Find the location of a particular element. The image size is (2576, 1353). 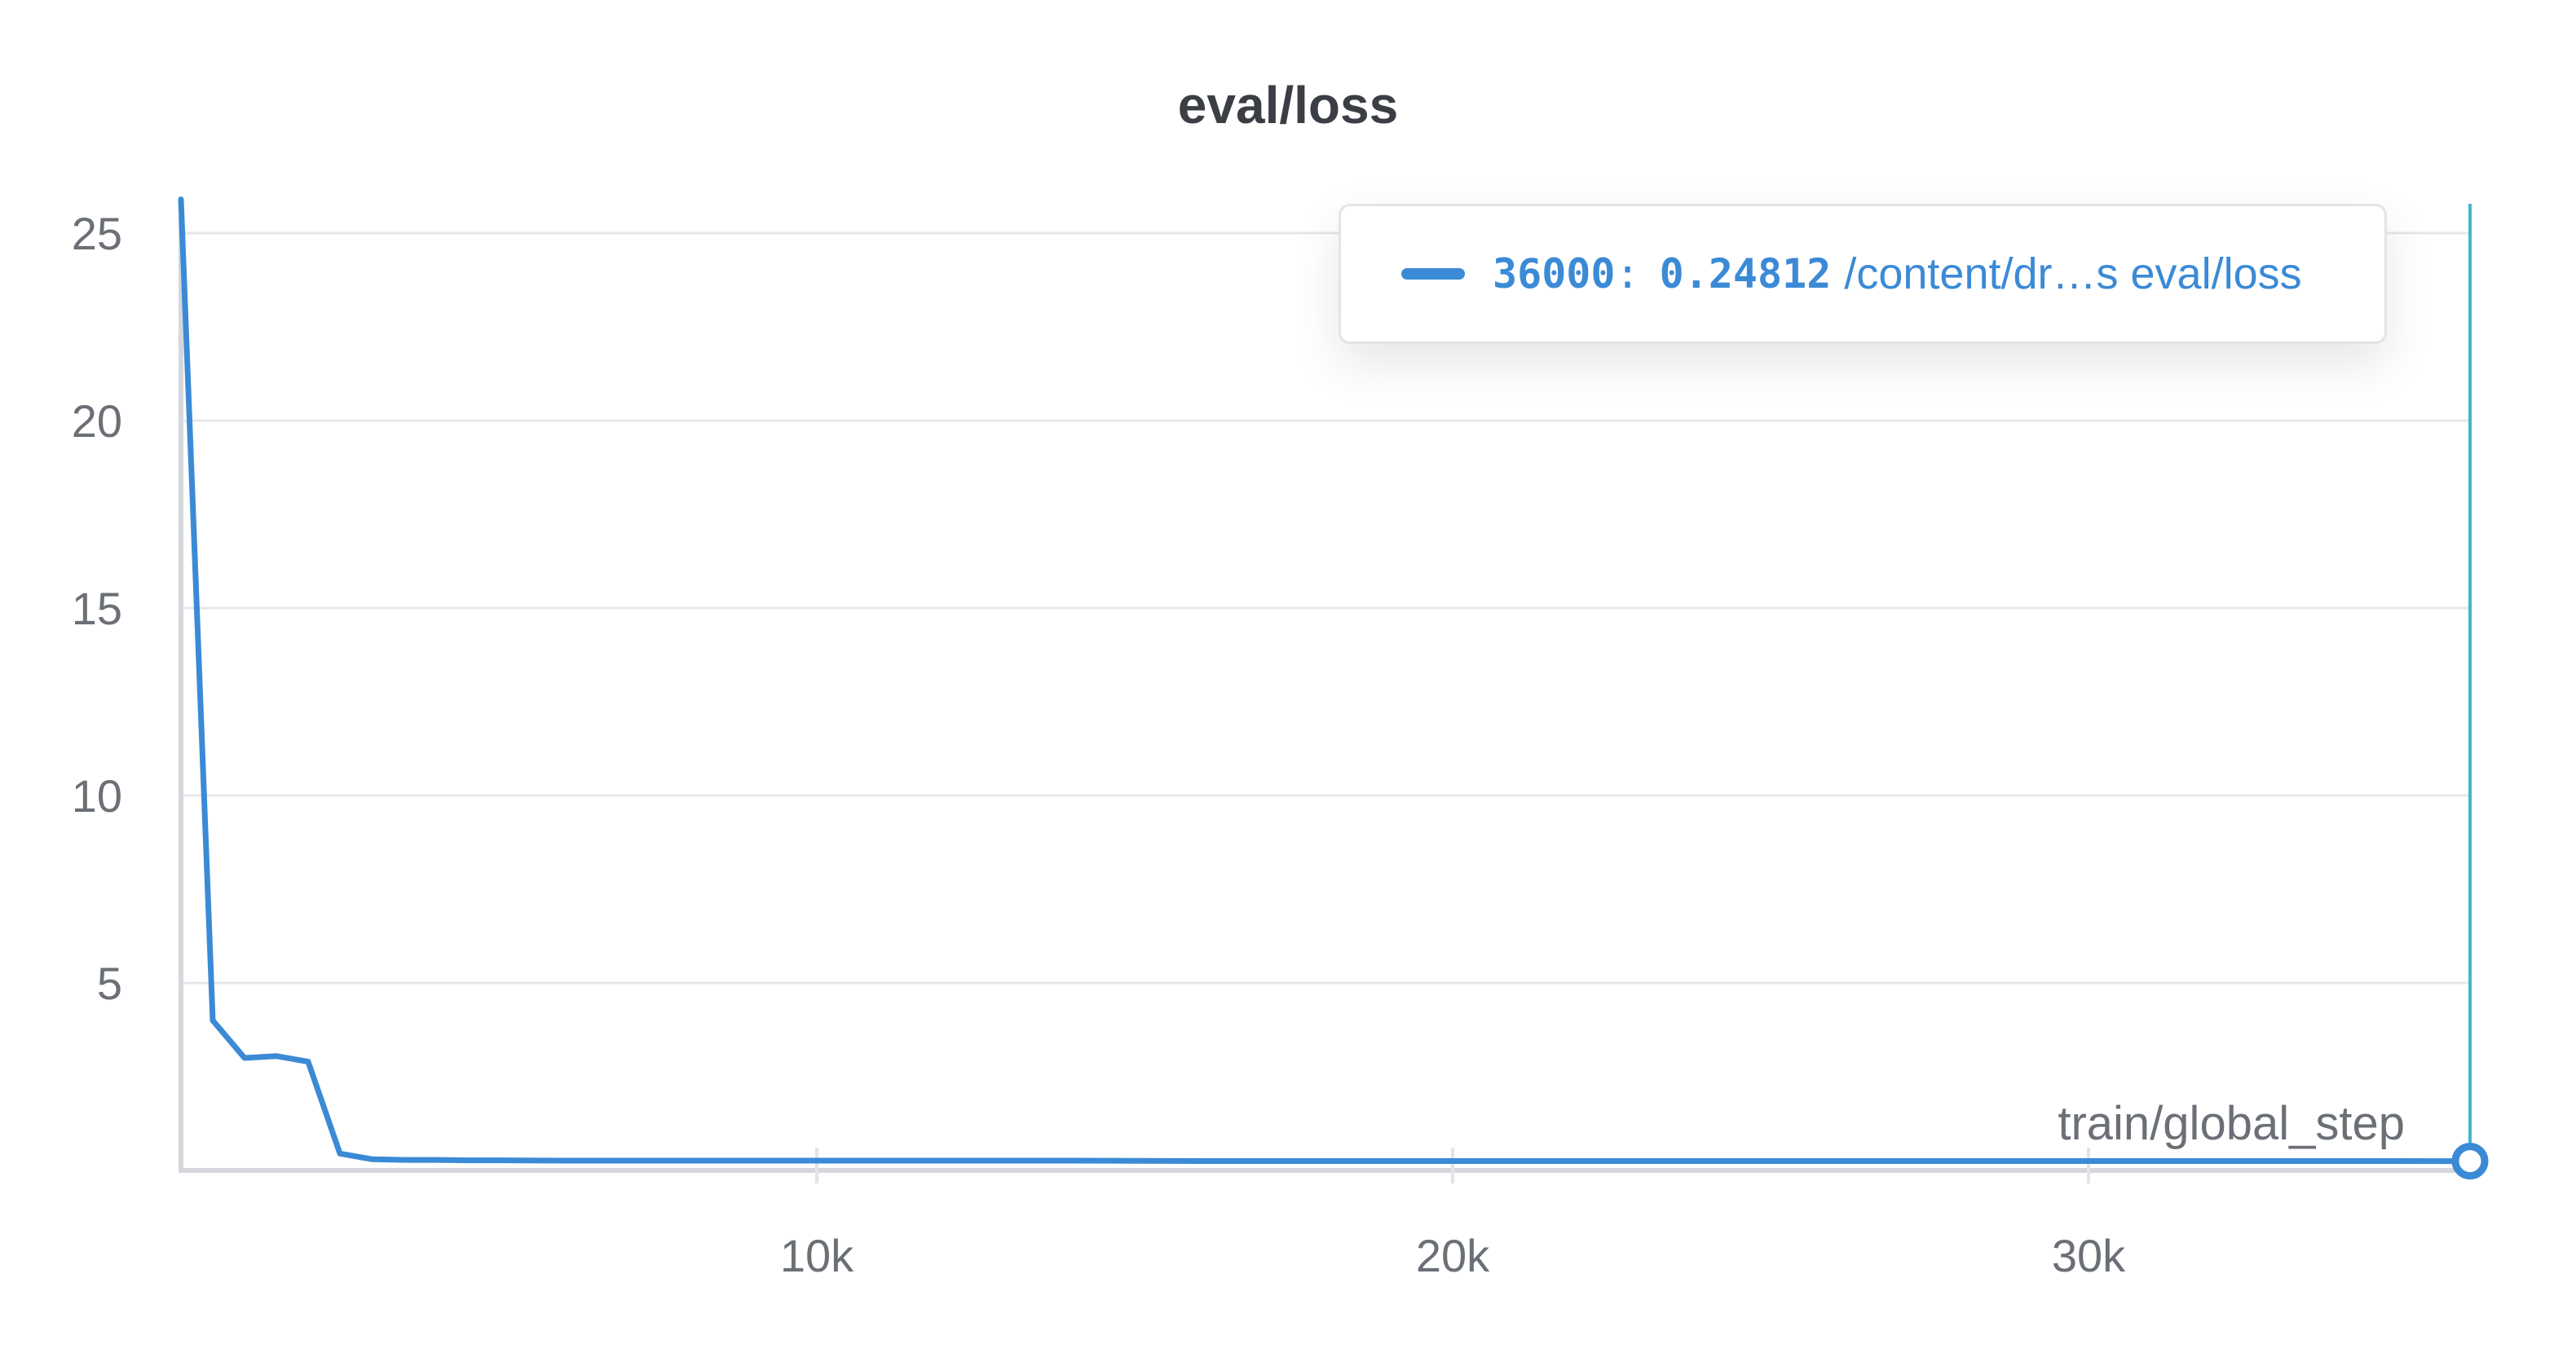

hover-tooltip: 36000 : 0.24812 /content/dr…s eval/loss is located at coordinates (1863, 274).